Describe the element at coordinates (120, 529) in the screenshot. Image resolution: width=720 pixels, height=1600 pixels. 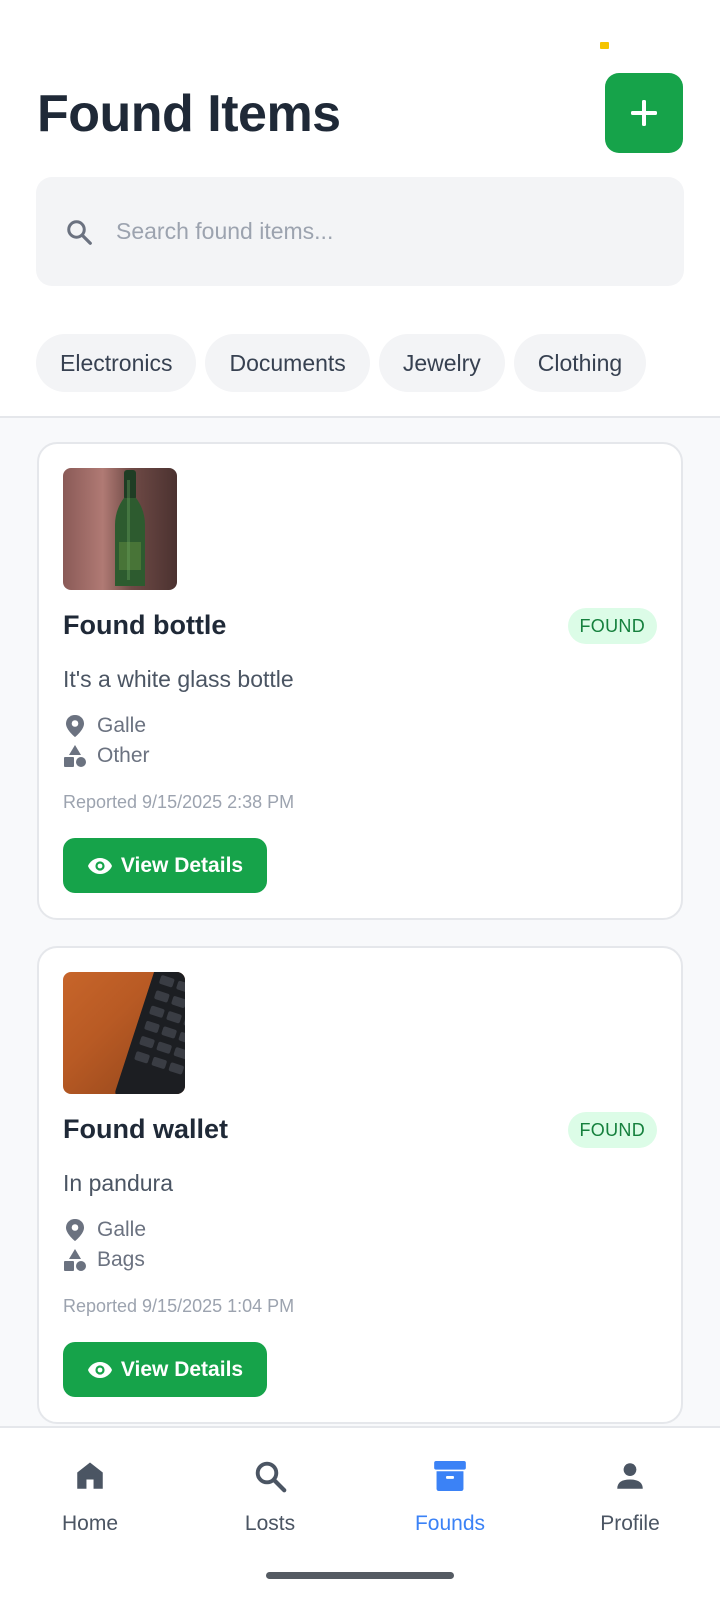
I see `item-photo-bottle` at that location.